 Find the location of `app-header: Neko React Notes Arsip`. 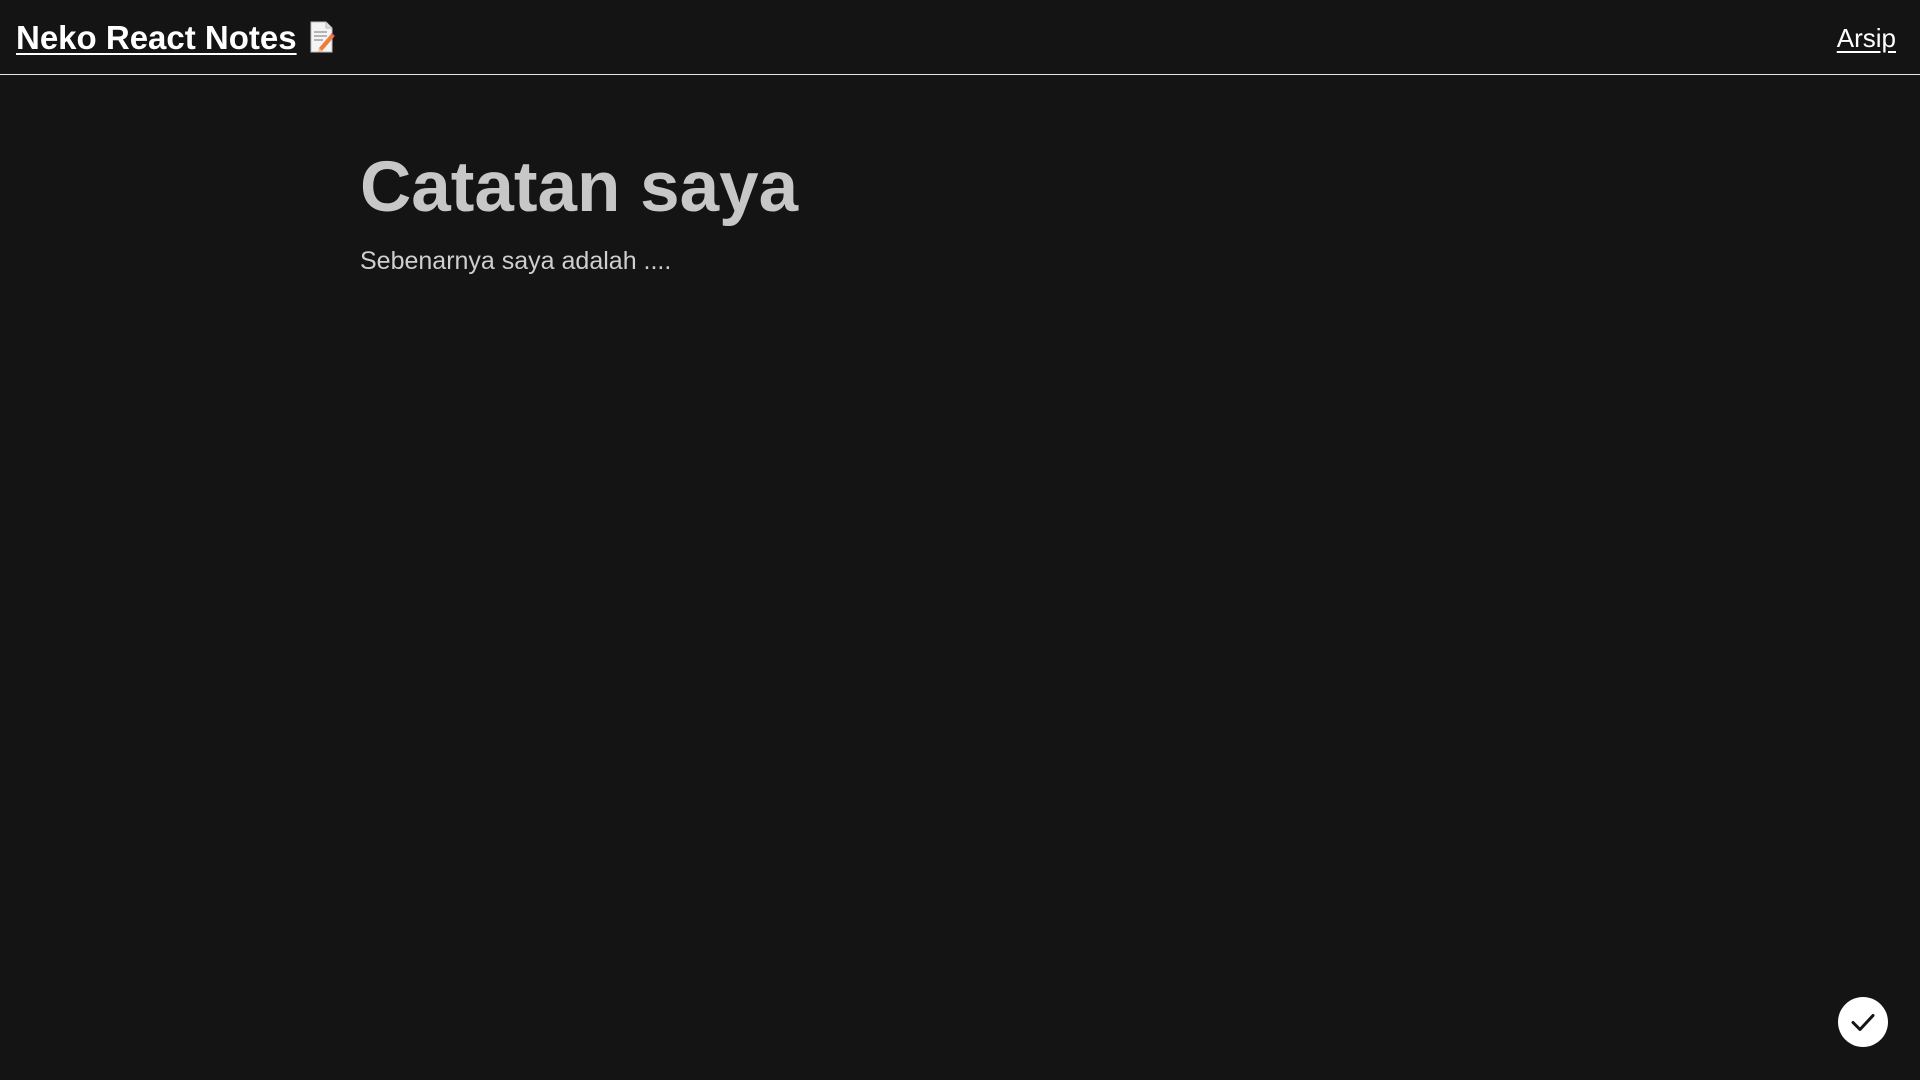

app-header: Neko React Notes Arsip is located at coordinates (960, 37).